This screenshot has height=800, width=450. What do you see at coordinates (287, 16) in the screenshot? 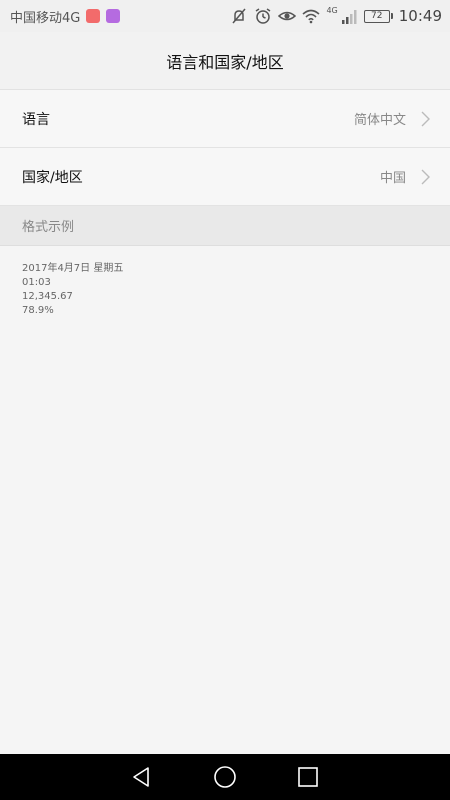
I see `eye-icon` at bounding box center [287, 16].